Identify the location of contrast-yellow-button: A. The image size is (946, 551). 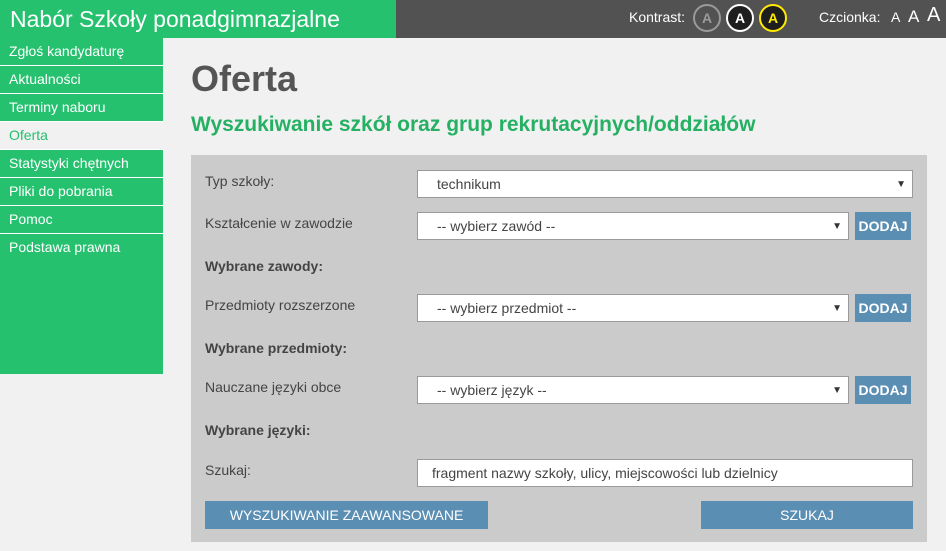
(773, 18).